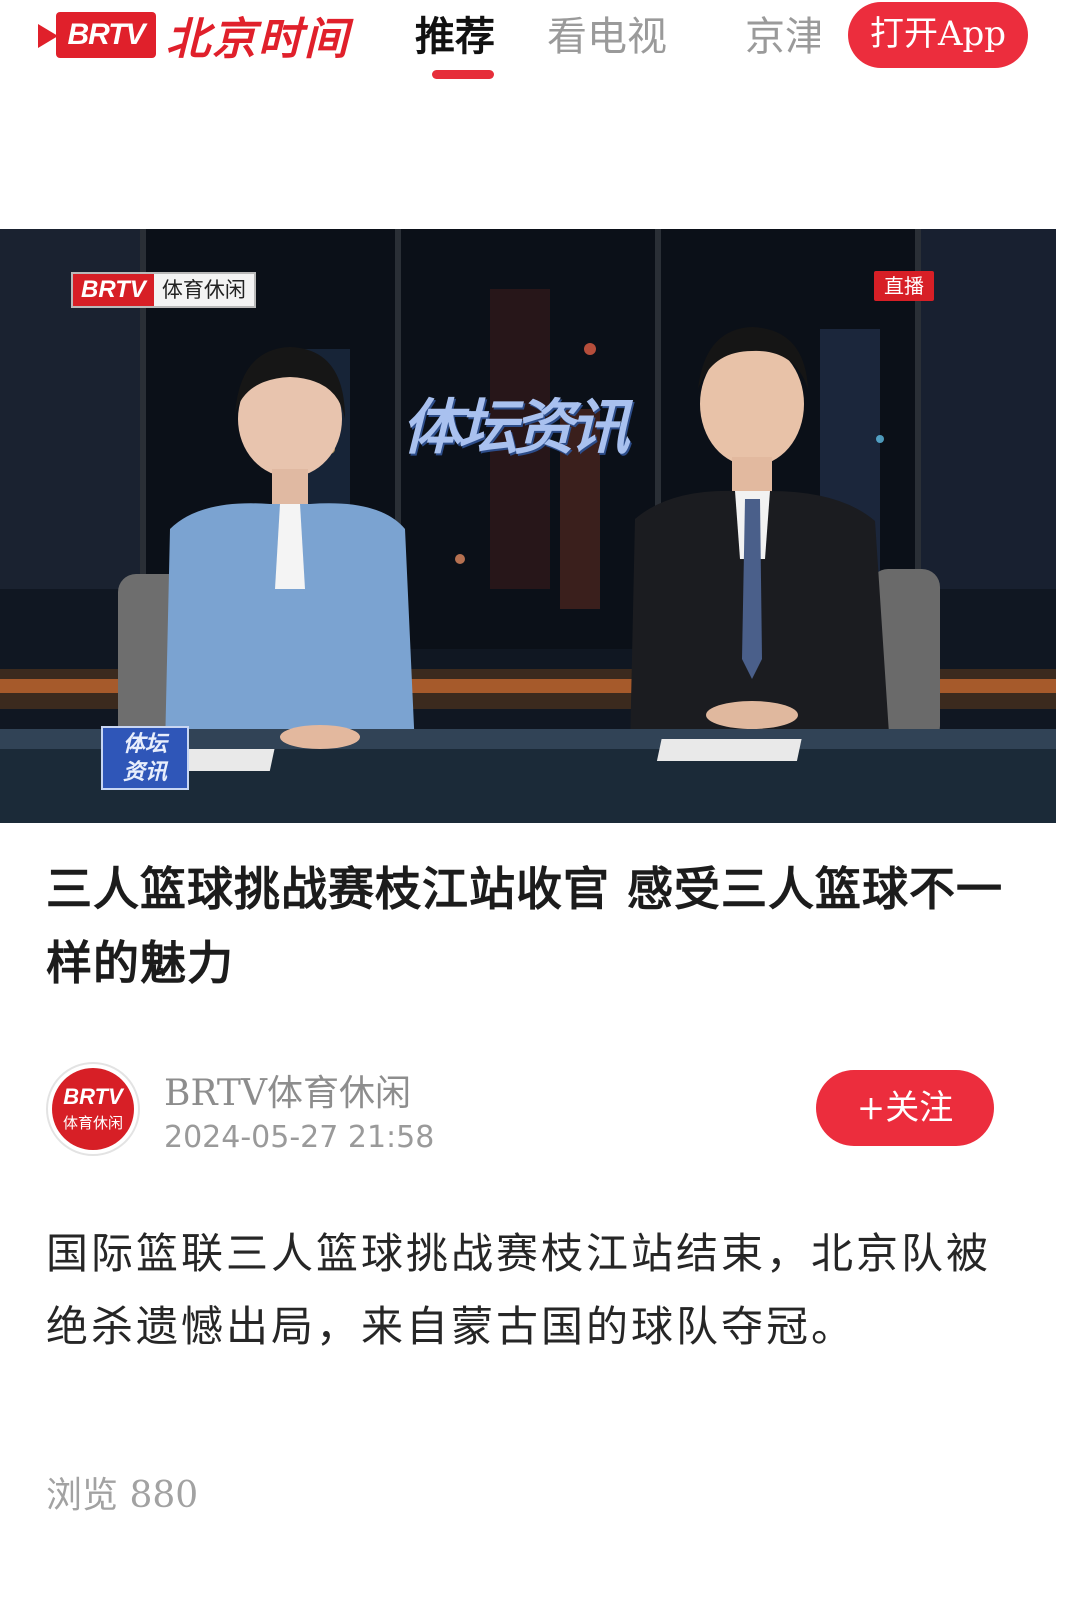 Image resolution: width=1080 pixels, height=1604 pixels. Describe the element at coordinates (541, 1110) in the screenshot. I see `author-row: BRTV 体育休闲 BRTV体育休闲 2024-05-27 21:58 +关注` at that location.